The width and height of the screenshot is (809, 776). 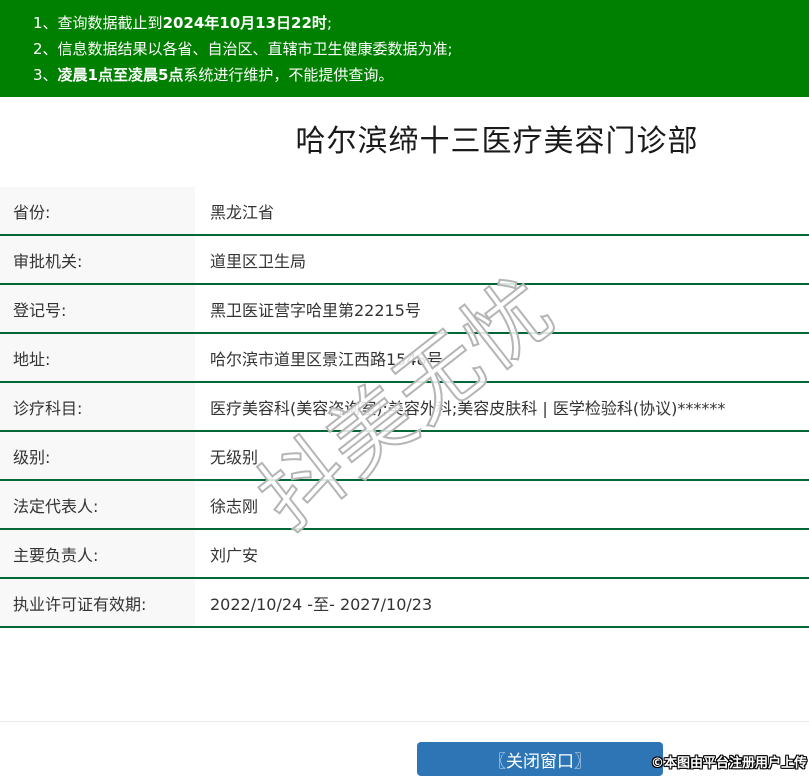 What do you see at coordinates (234, 457) in the screenshot?
I see `row-value: 无级别` at bounding box center [234, 457].